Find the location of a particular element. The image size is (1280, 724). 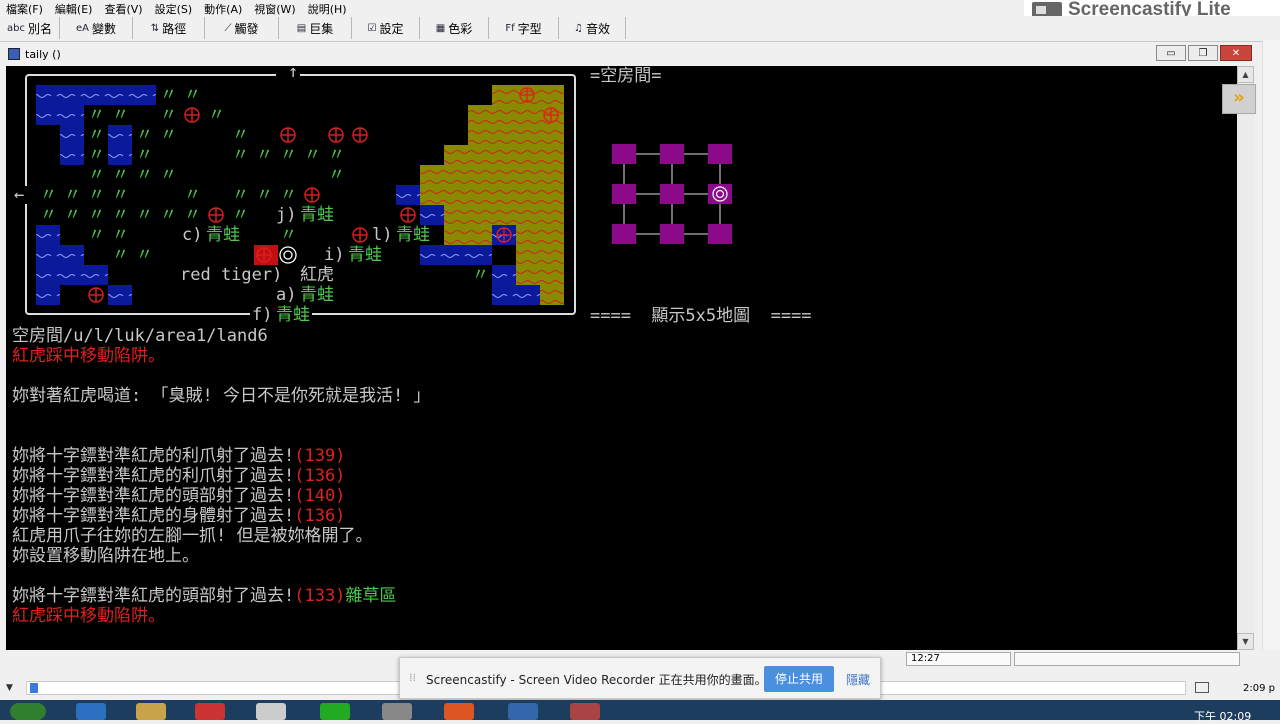

toolbar-color-button: ▦ 色彩 is located at coordinates (454, 28).